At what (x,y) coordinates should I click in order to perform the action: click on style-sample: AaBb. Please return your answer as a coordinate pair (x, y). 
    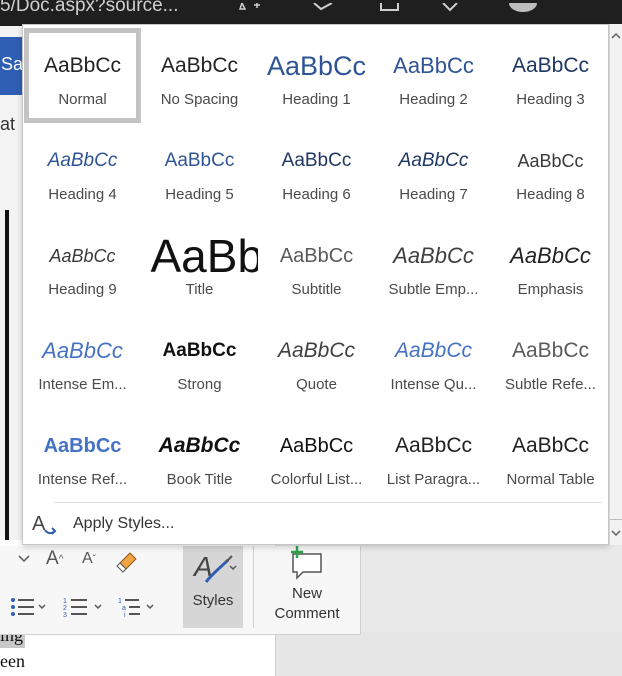
    Looking at the image, I should click on (204, 256).